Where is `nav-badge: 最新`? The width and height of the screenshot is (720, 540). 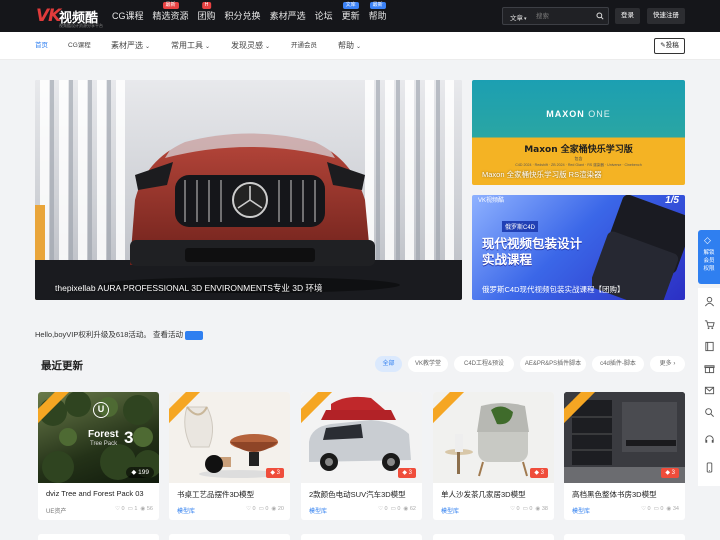
nav-badge: 最新 is located at coordinates (170, 5).